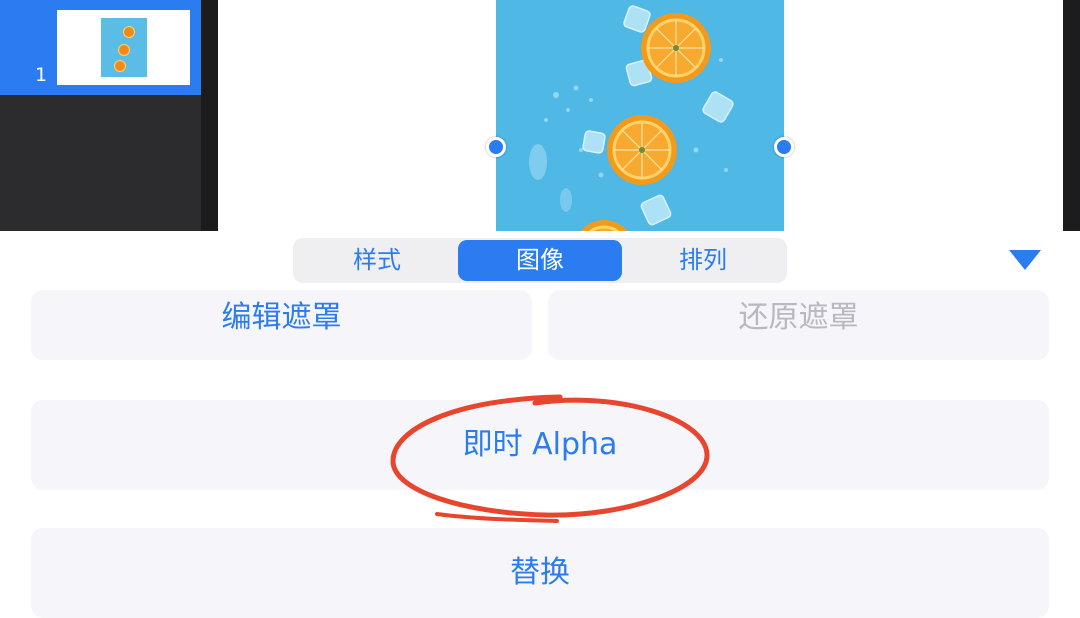 The image size is (1080, 618). Describe the element at coordinates (540, 445) in the screenshot. I see `instant-alpha-button: 即时 Alpha` at that location.